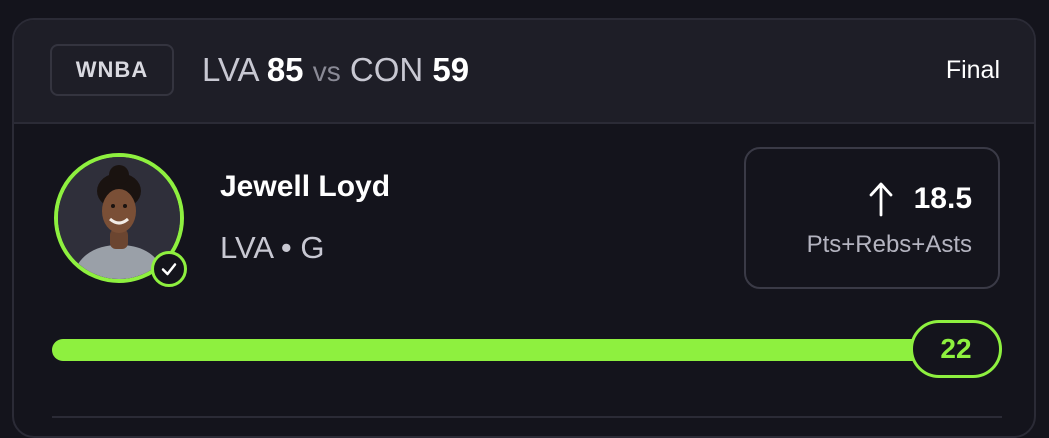 Image resolution: width=1049 pixels, height=438 pixels. What do you see at coordinates (889, 244) in the screenshot?
I see `prop-stat-type: Pts+Rebs+Asts` at bounding box center [889, 244].